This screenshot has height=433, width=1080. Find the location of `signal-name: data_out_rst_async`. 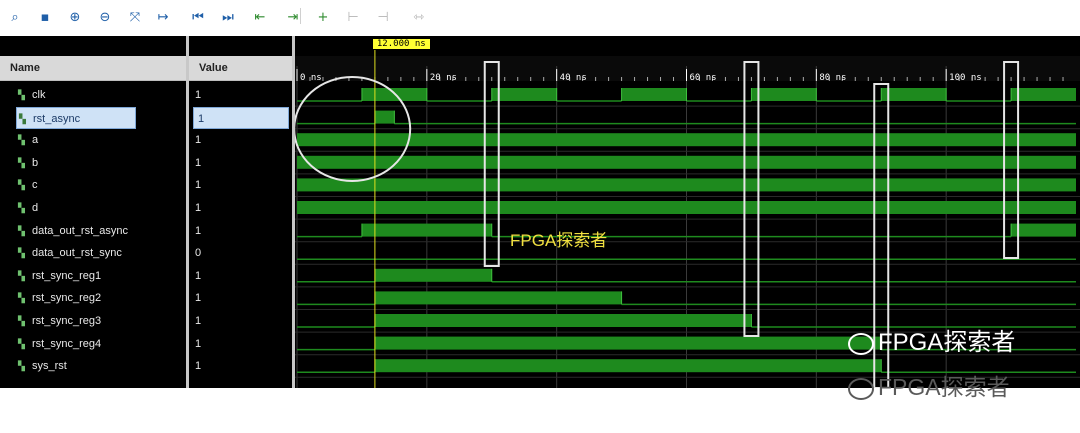

signal-name: data_out_rst_async is located at coordinates (80, 230).